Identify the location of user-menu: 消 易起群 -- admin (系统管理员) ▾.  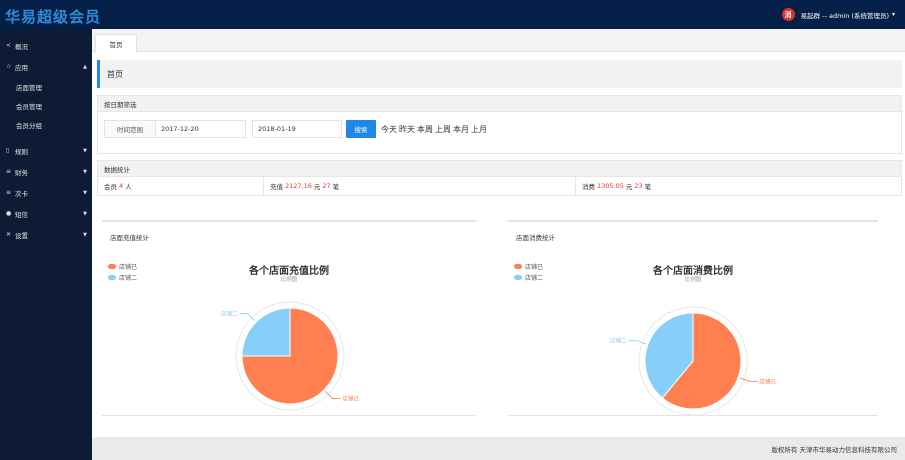
(838, 14).